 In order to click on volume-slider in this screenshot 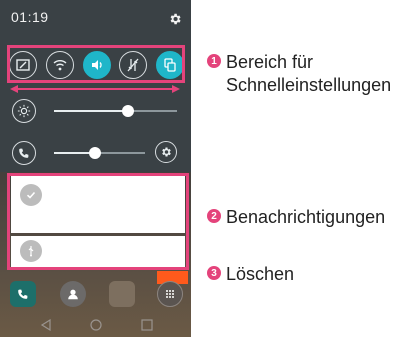, I will do `click(99, 153)`.